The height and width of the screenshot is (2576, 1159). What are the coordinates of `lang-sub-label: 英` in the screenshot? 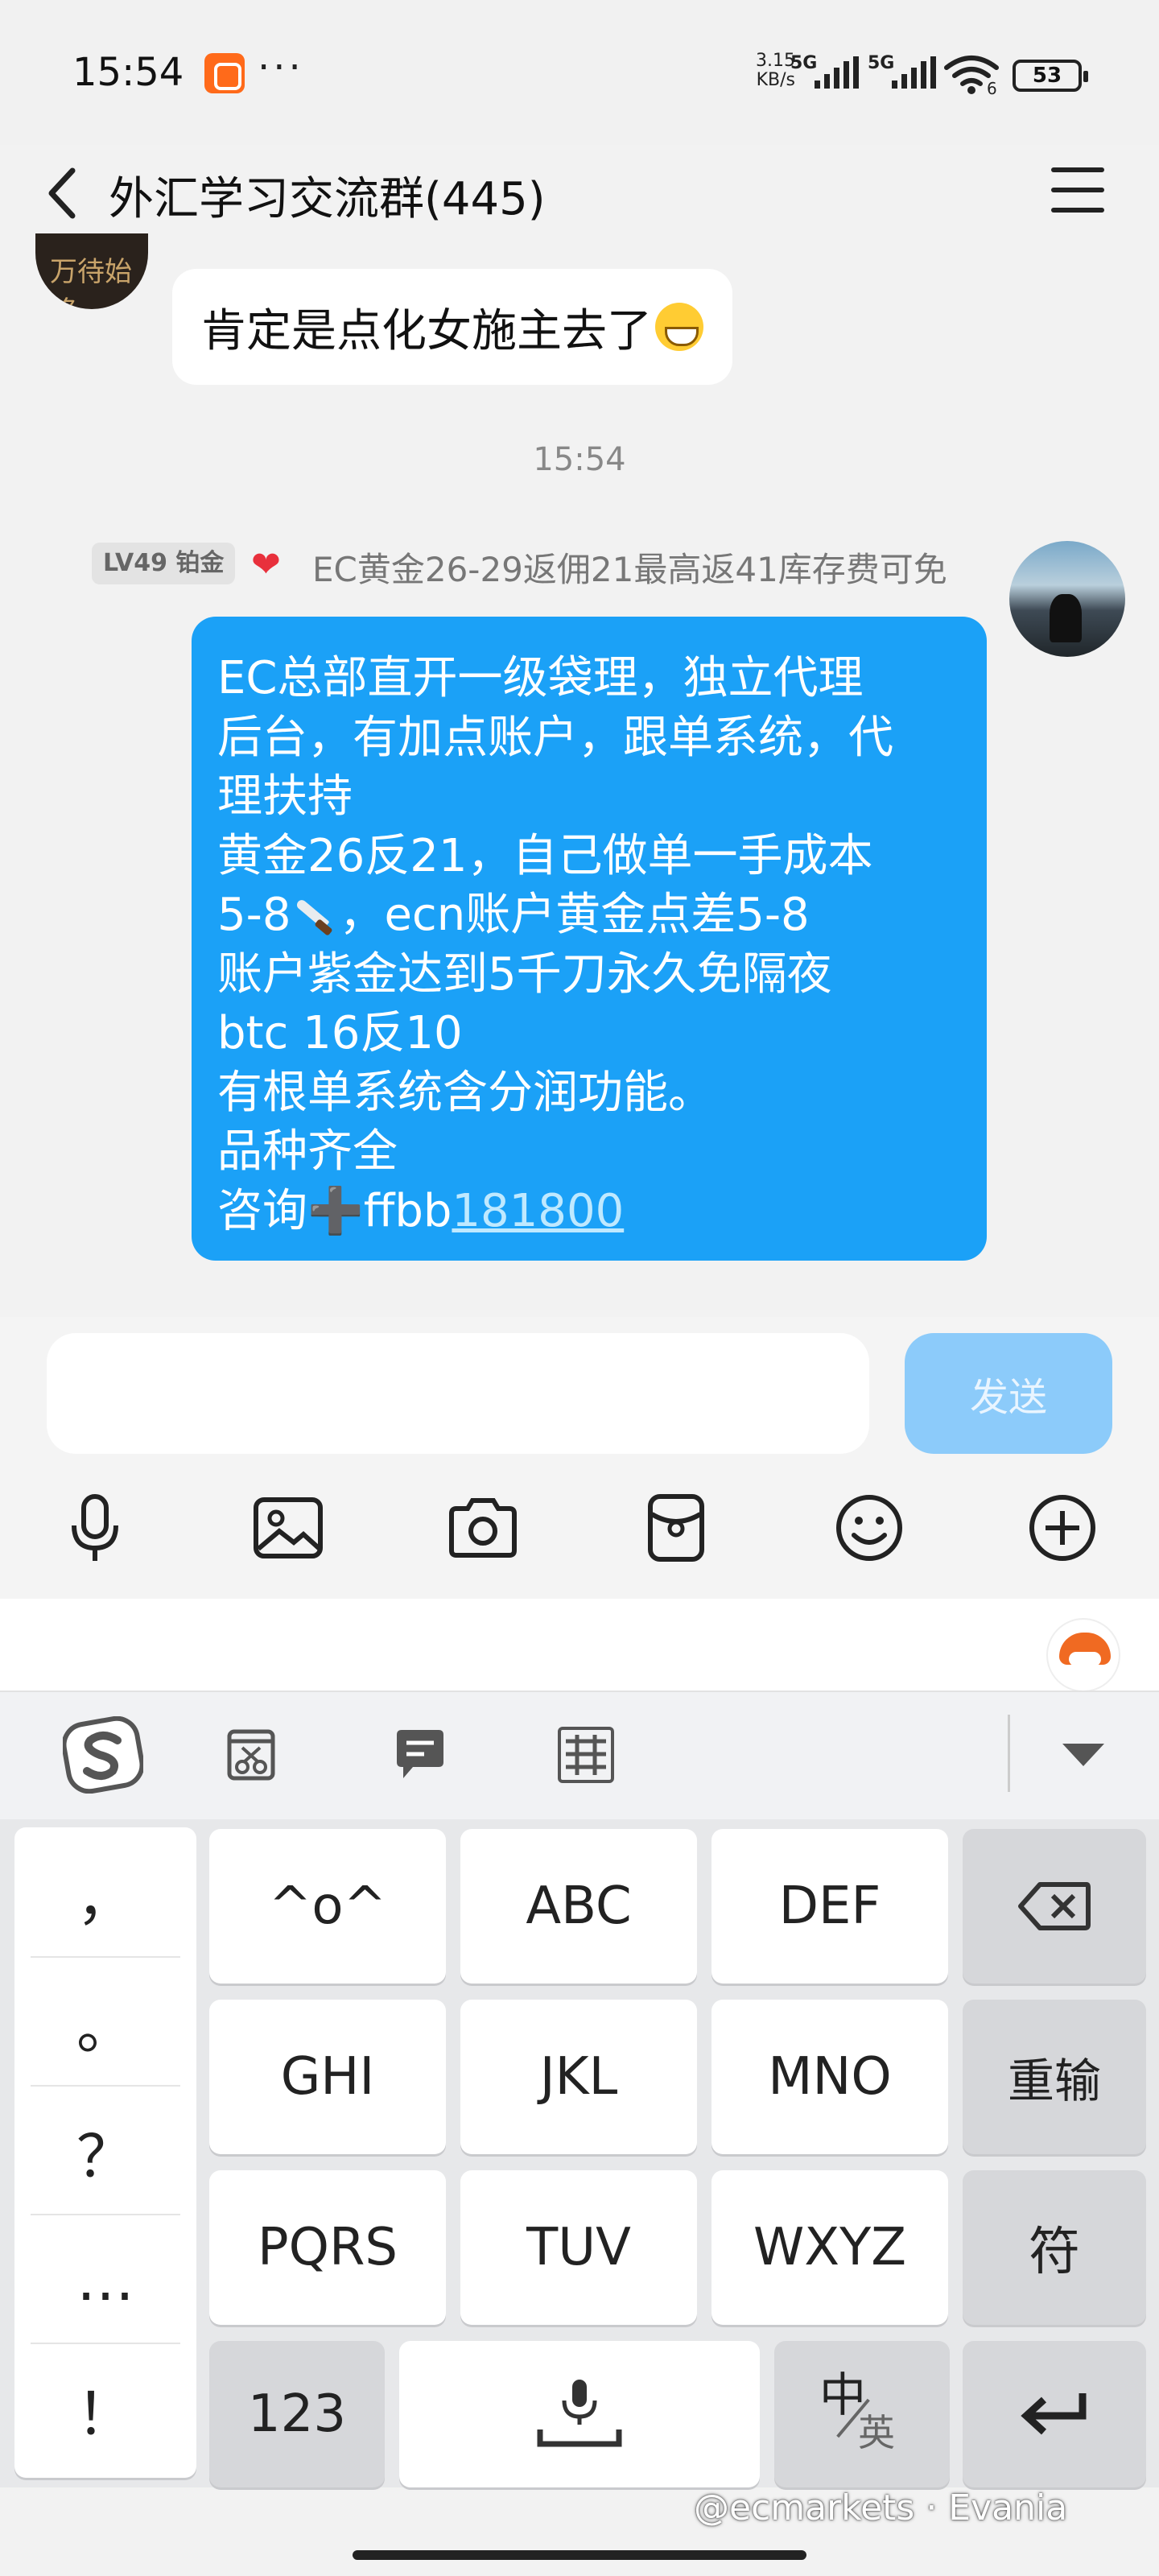 It's located at (877, 2432).